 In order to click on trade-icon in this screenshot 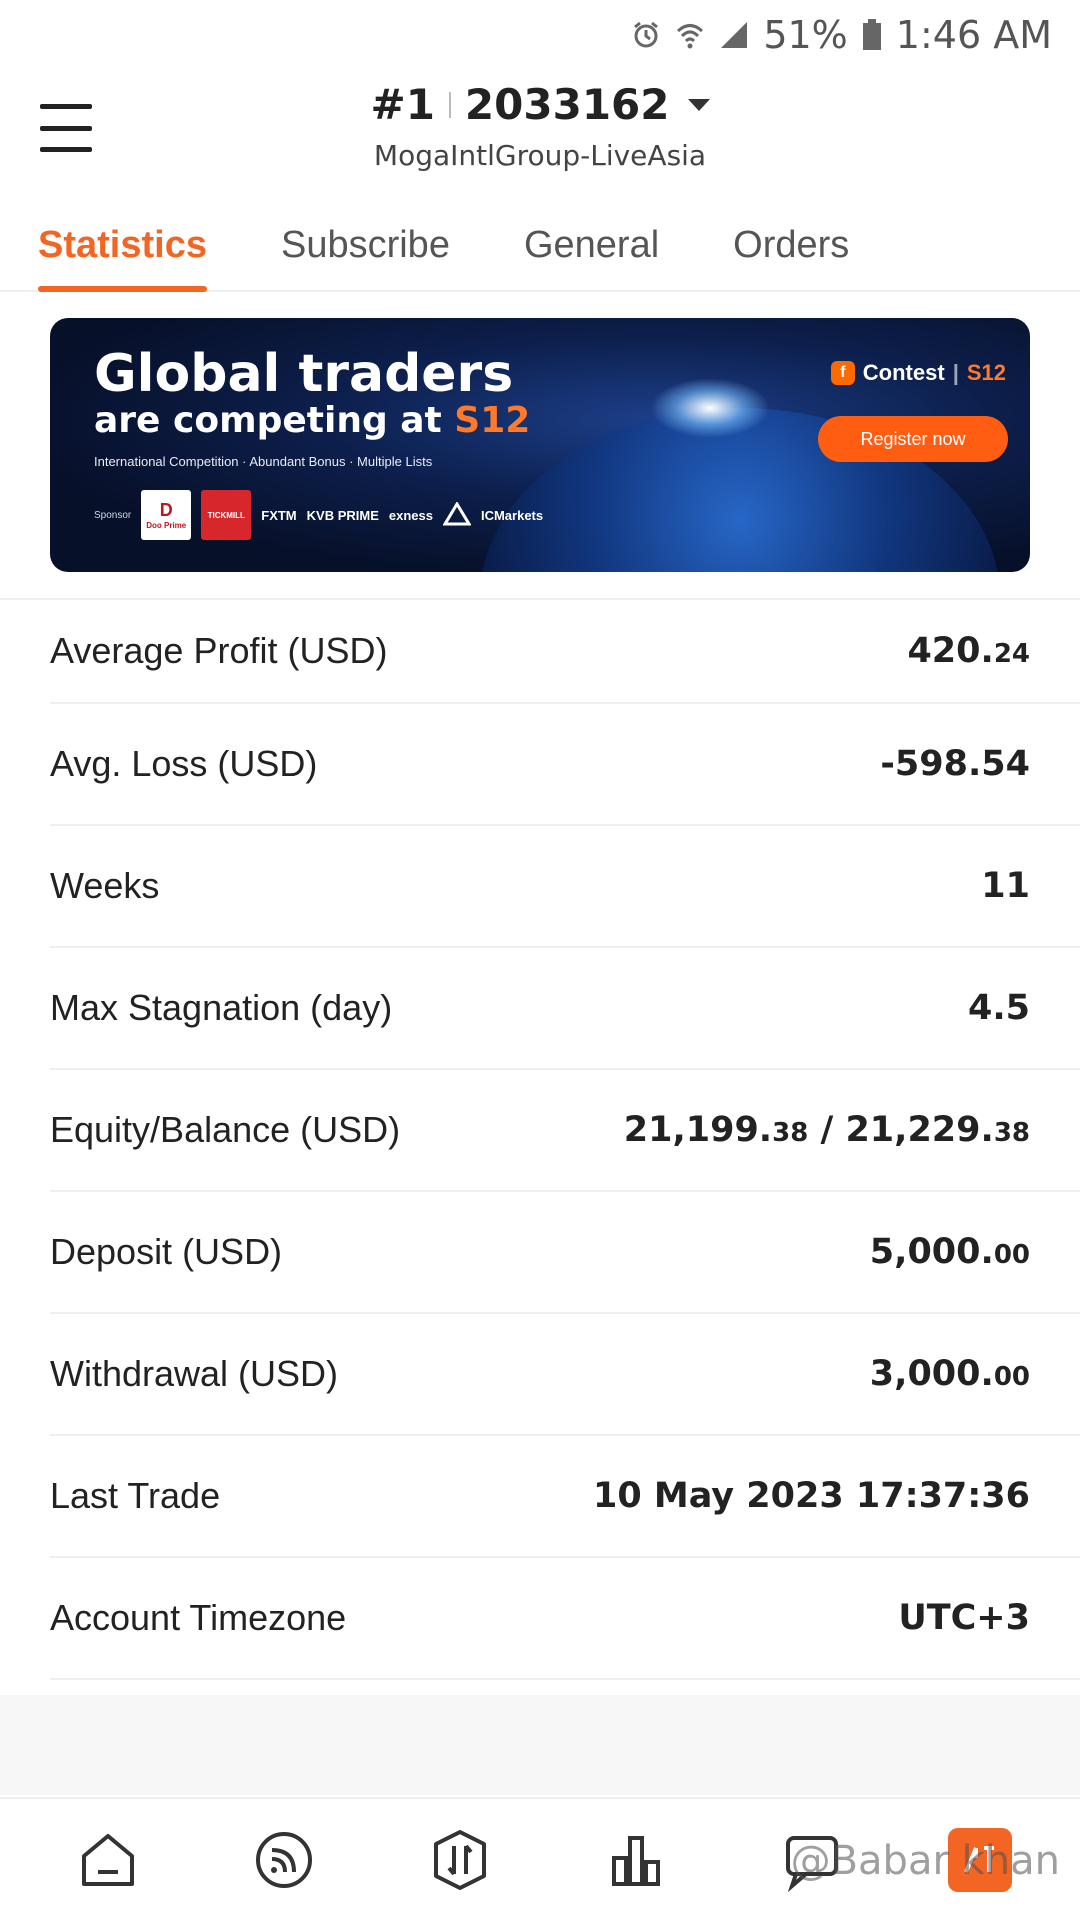, I will do `click(460, 1860)`.